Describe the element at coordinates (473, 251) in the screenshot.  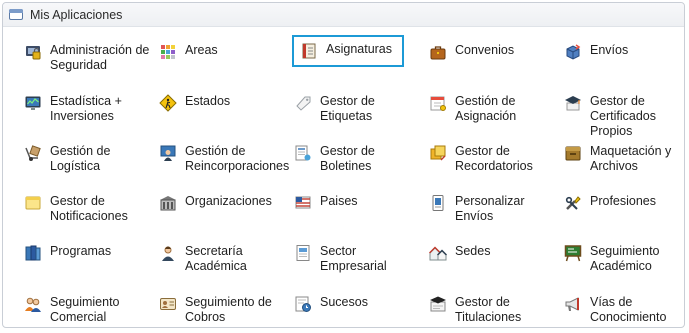
I see `app-label: Sedes` at that location.